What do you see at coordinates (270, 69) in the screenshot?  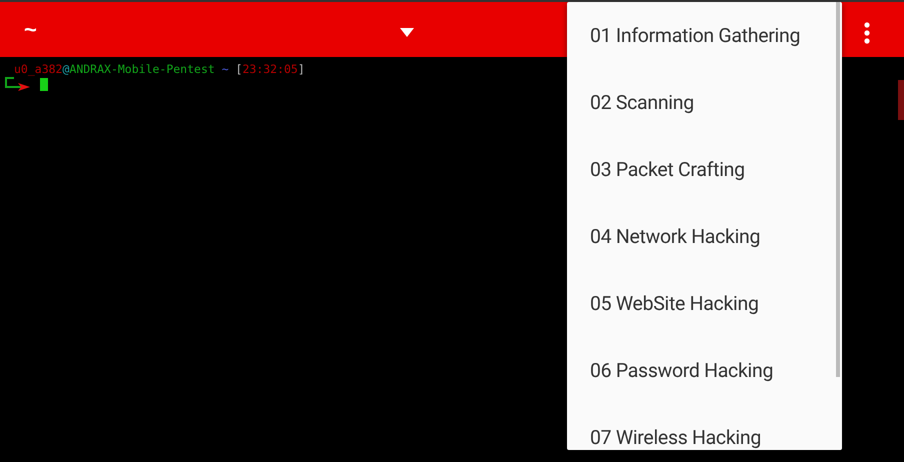 I see `prompt-text: 23:32:05` at bounding box center [270, 69].